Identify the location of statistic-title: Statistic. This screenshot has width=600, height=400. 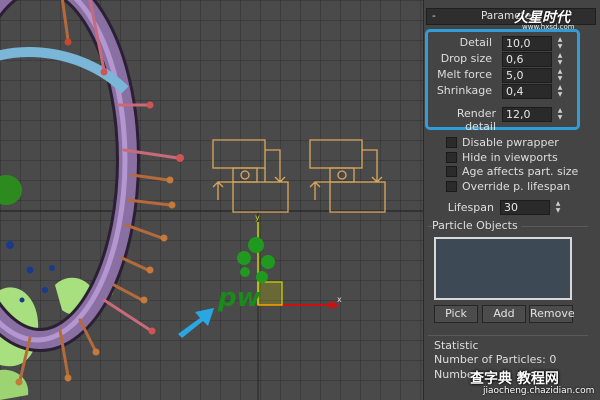
(456, 345).